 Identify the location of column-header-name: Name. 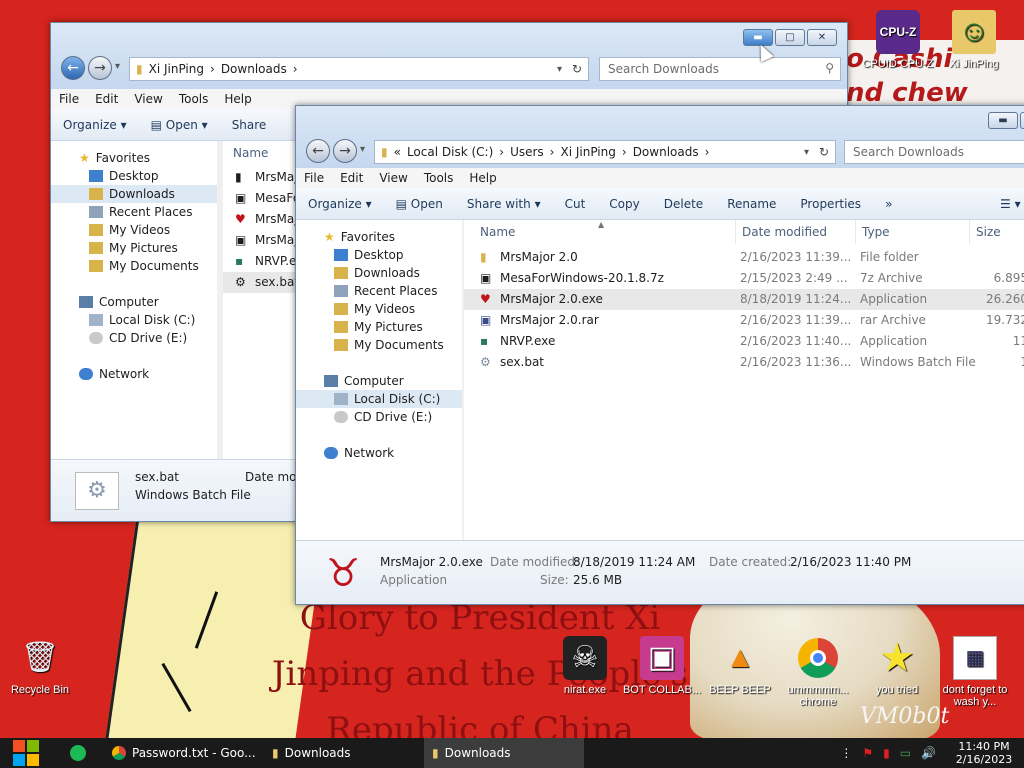
(262, 153).